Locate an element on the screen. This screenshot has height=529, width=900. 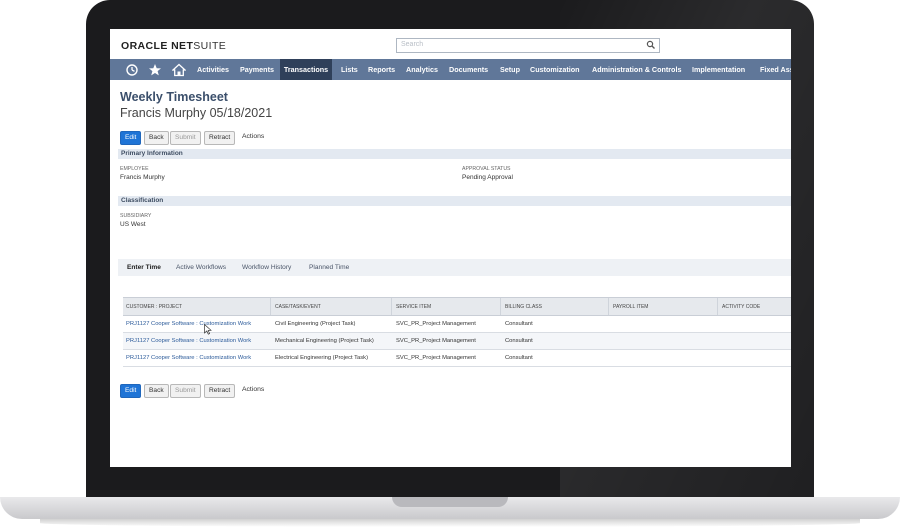
cell-case-task: Mechanical Engineering (Project Task) is located at coordinates (324, 341).